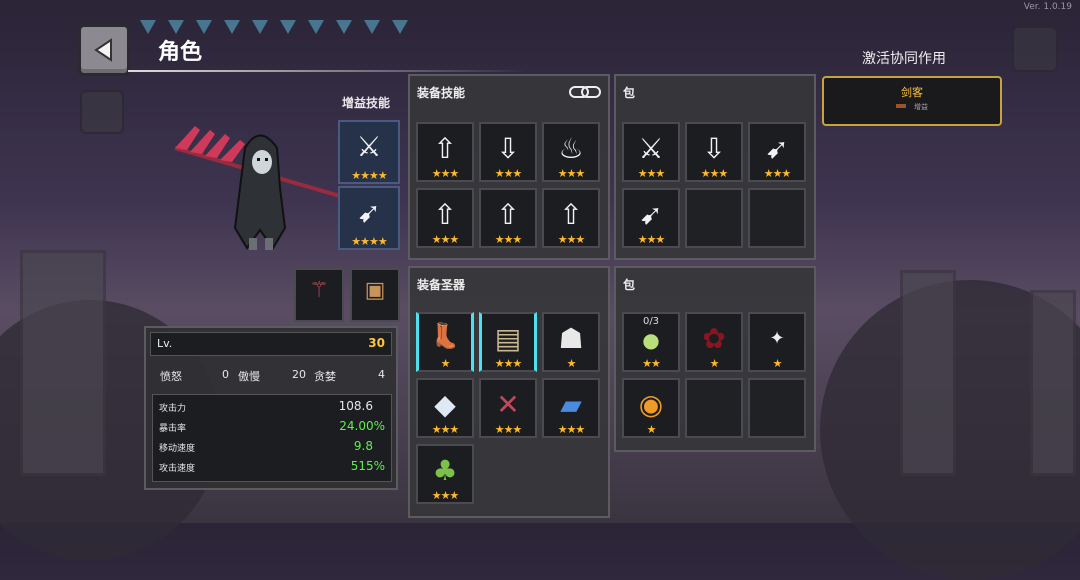 The image size is (1080, 580). I want to click on attack-label: 攻击力, so click(173, 409).